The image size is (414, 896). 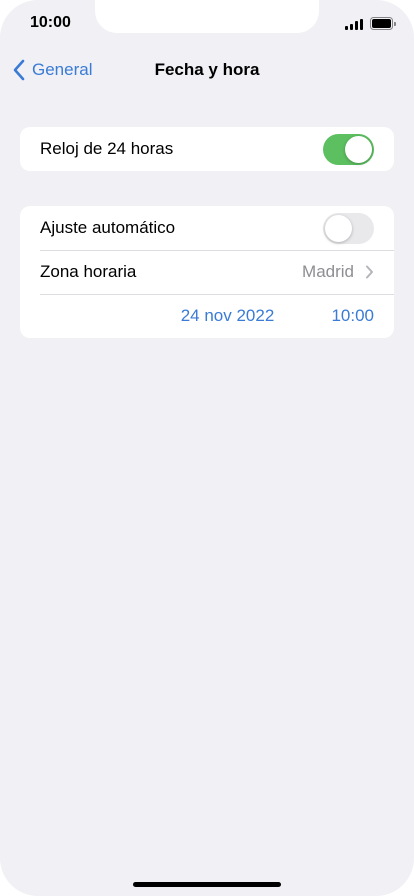 What do you see at coordinates (348, 149) in the screenshot?
I see `clock-24h-toggle` at bounding box center [348, 149].